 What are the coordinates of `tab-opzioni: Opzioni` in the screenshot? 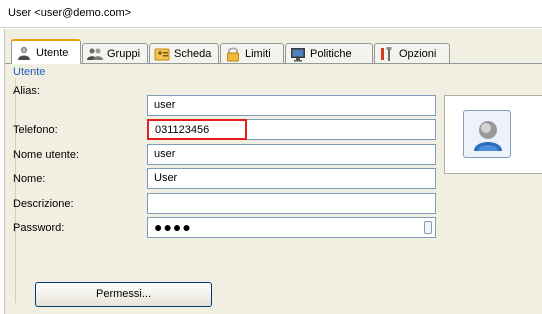 It's located at (412, 53).